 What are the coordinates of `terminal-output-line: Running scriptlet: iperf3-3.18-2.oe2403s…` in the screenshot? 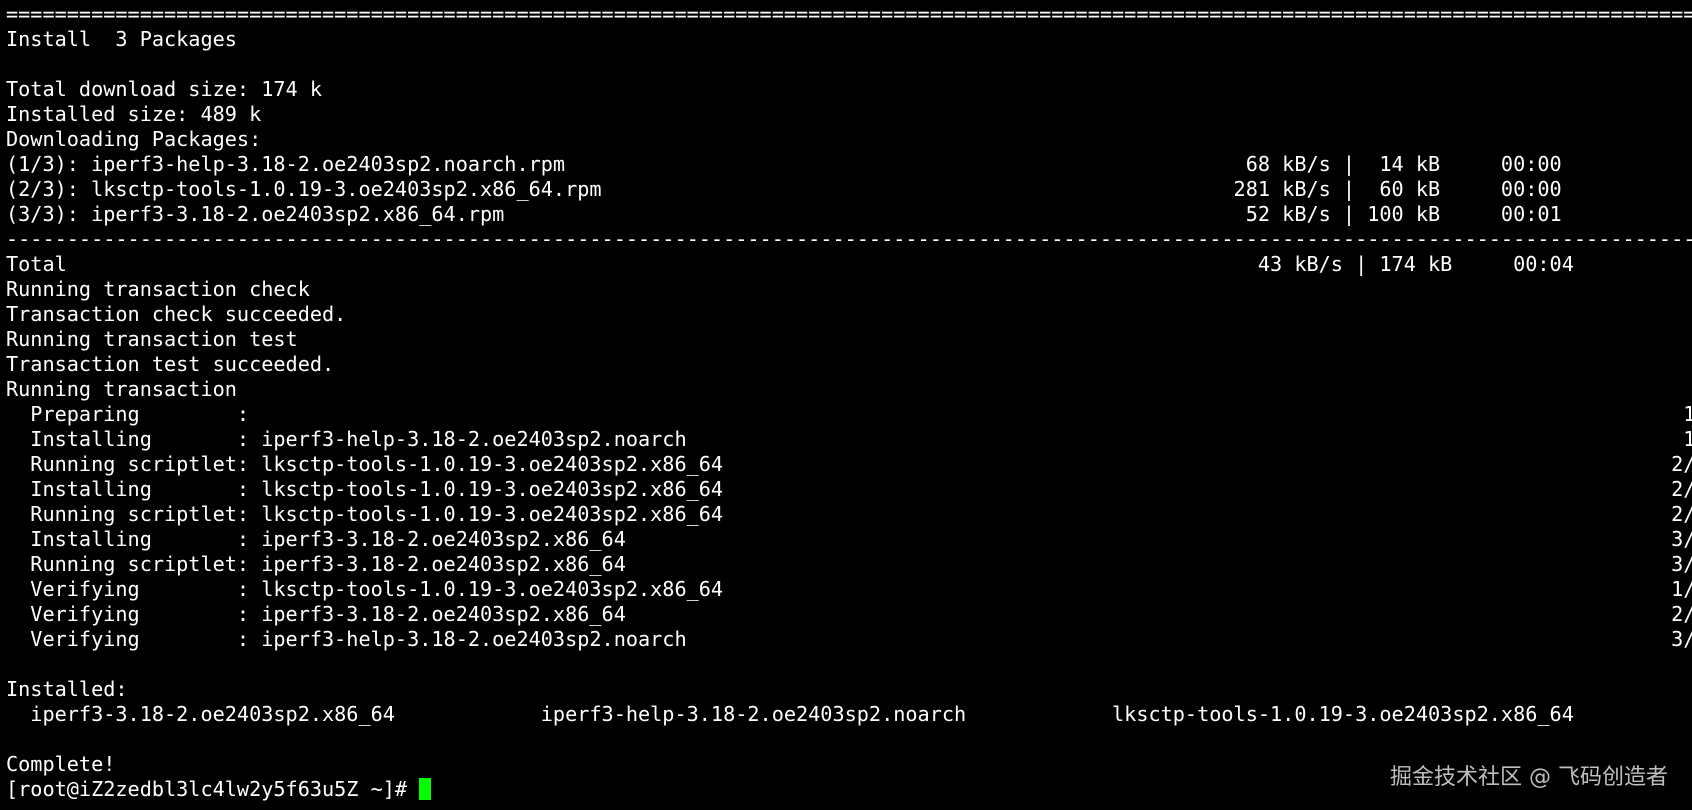 It's located at (849, 564).